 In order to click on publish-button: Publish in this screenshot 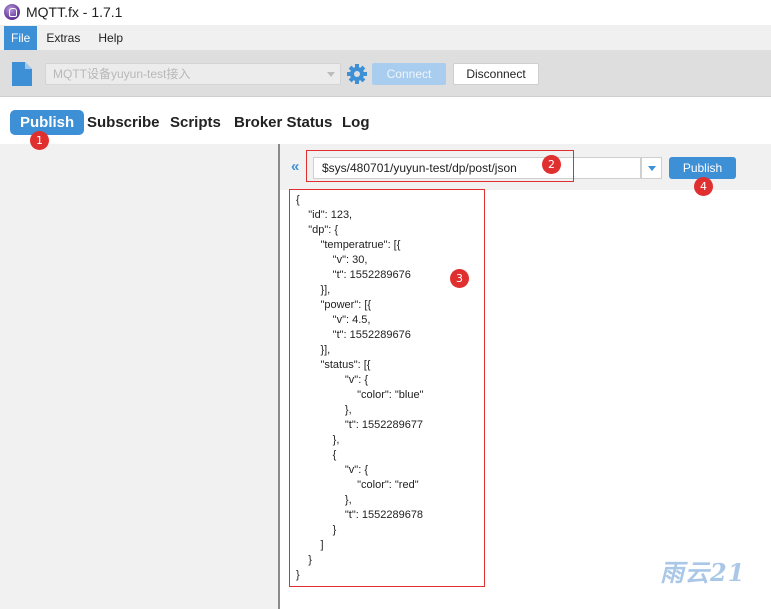, I will do `click(702, 168)`.